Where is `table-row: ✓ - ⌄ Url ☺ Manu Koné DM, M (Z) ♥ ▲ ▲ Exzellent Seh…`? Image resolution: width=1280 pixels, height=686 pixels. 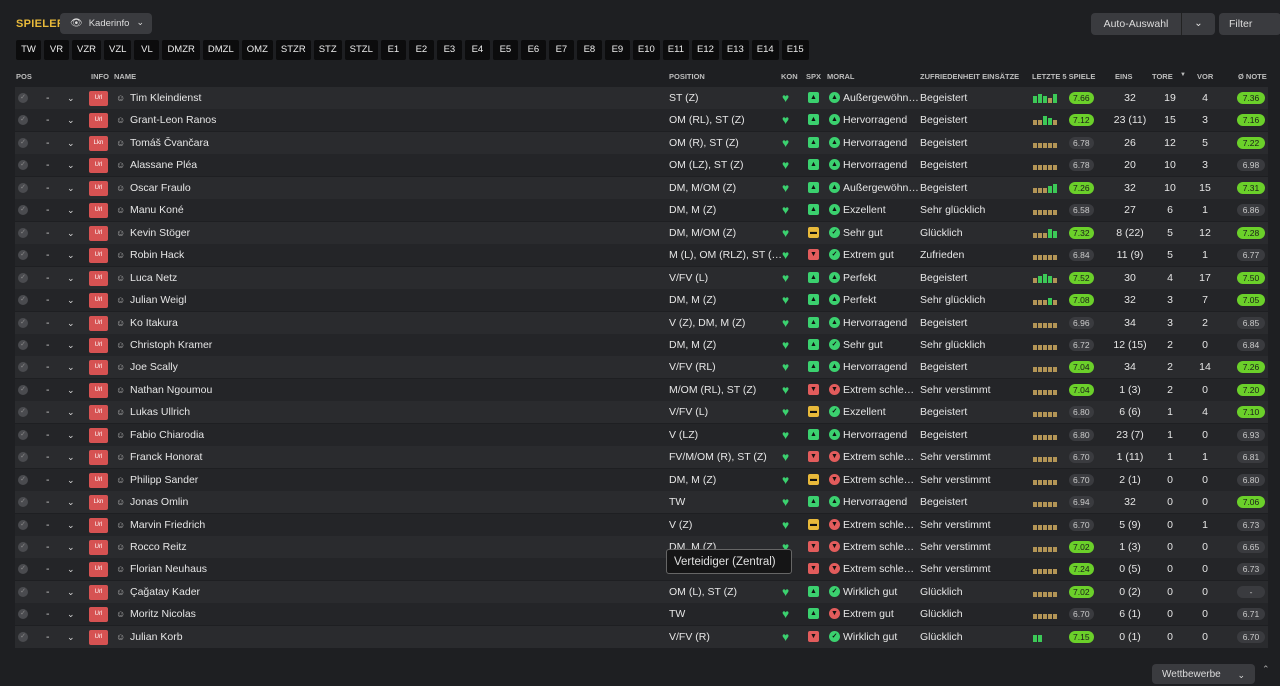 table-row: ✓ - ⌄ Url ☺ Manu Koné DM, M (Z) ♥ ▲ ▲ Exzellent Seh… is located at coordinates (641, 210).